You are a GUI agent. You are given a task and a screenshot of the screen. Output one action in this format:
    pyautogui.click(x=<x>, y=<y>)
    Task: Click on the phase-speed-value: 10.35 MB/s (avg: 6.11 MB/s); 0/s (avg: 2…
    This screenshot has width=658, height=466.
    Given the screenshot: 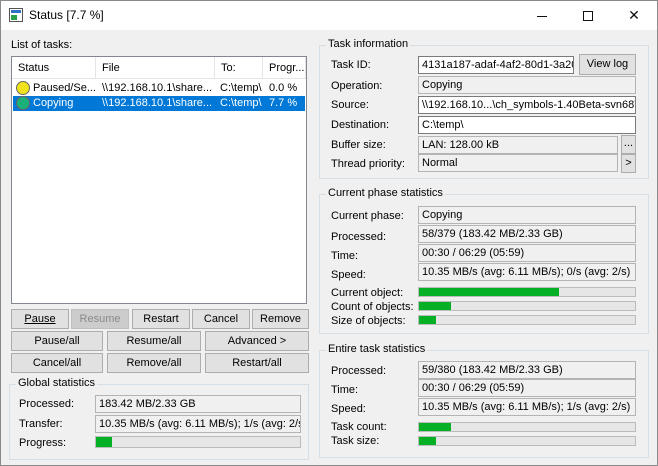 What is the action you would take?
    pyautogui.click(x=527, y=272)
    